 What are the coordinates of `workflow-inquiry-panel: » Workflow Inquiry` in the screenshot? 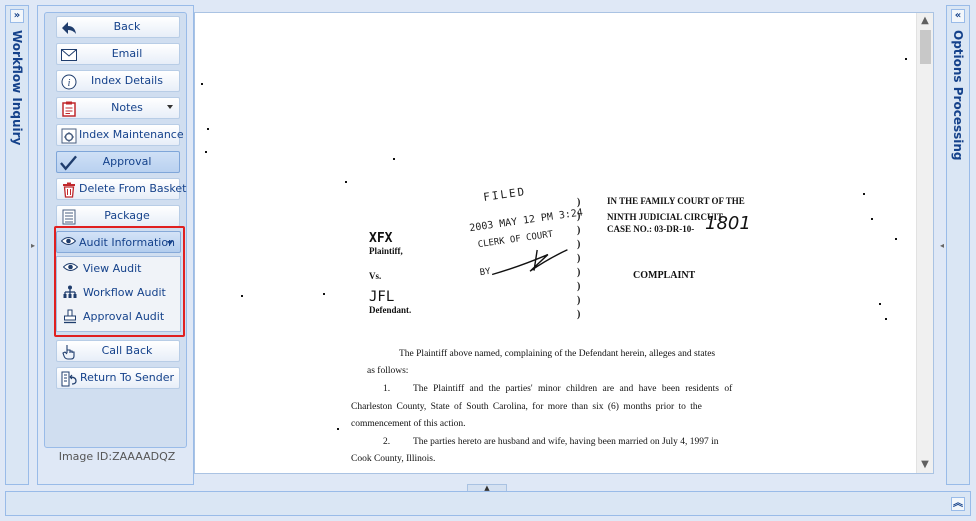 It's located at (17, 245).